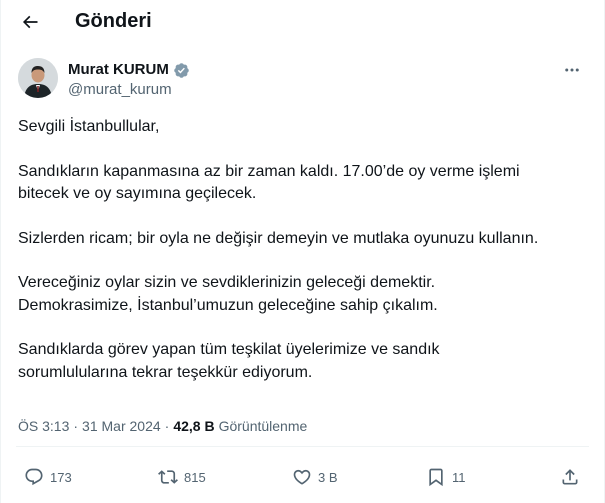  What do you see at coordinates (0, 251) in the screenshot?
I see `left-border` at bounding box center [0, 251].